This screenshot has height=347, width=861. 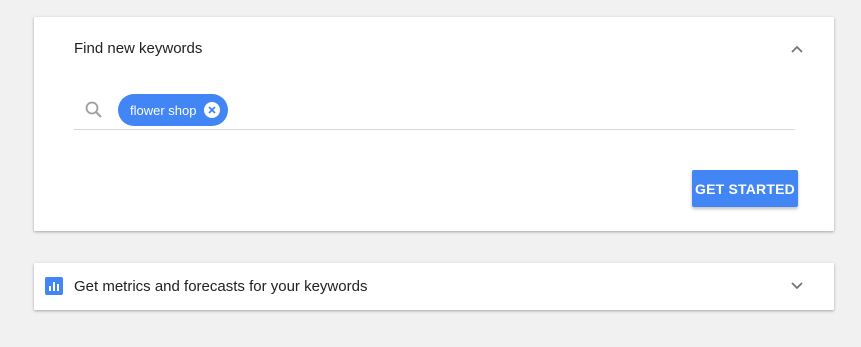 I want to click on close-circle-icon, so click(x=212, y=110).